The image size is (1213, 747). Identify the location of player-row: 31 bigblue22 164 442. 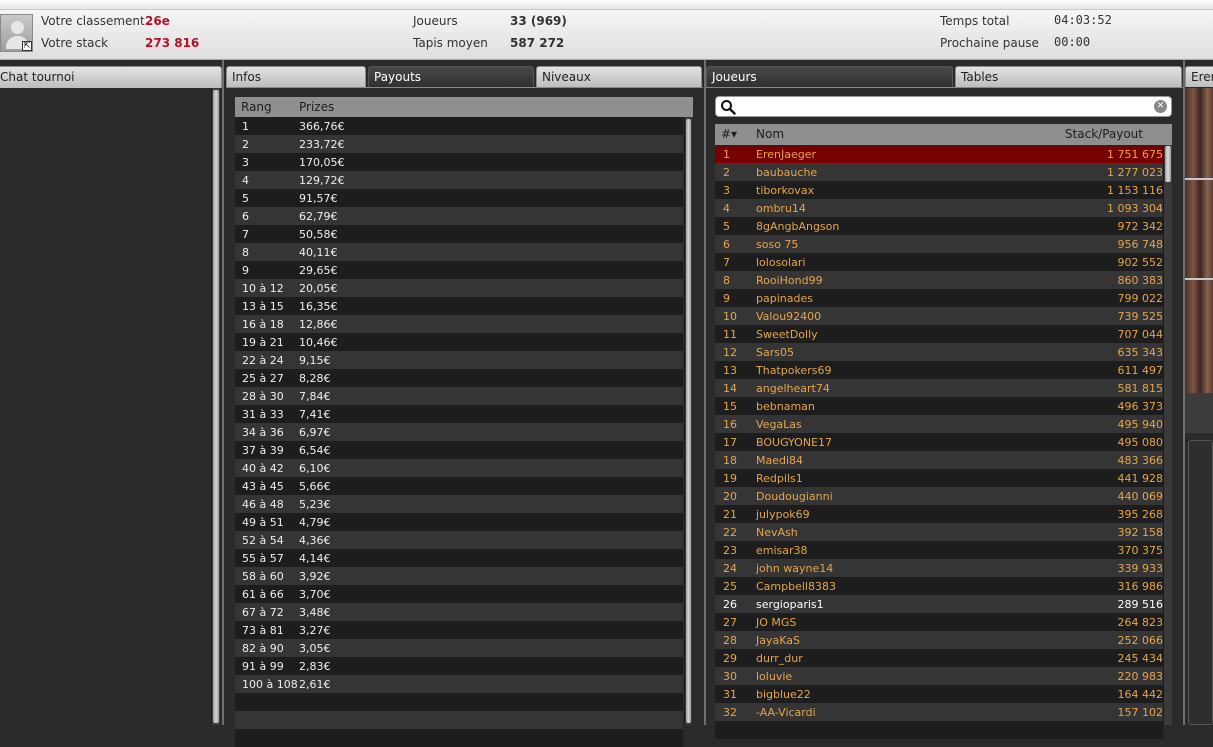
(939, 694).